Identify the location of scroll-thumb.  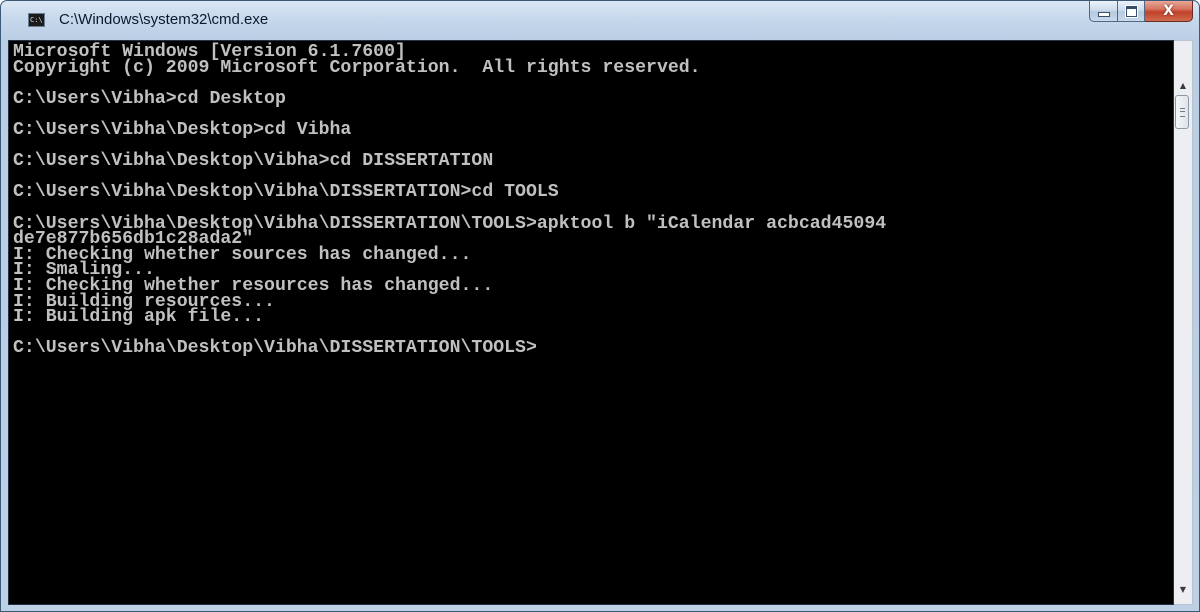
(1182, 112).